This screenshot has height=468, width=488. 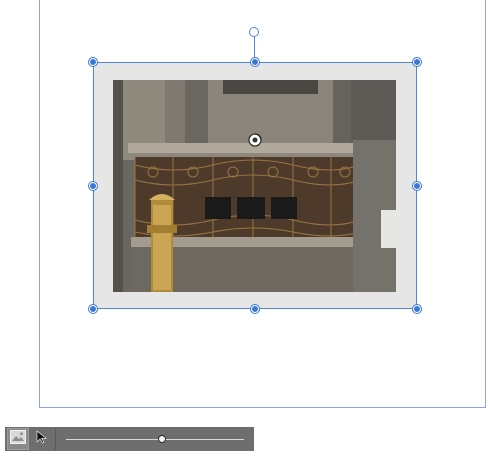 I want to click on image-tool-button, so click(x=18, y=439).